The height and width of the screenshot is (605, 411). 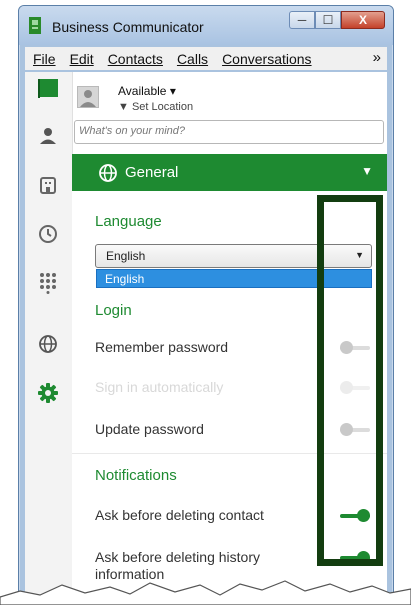 What do you see at coordinates (35, 25) in the screenshot?
I see `app-icon` at bounding box center [35, 25].